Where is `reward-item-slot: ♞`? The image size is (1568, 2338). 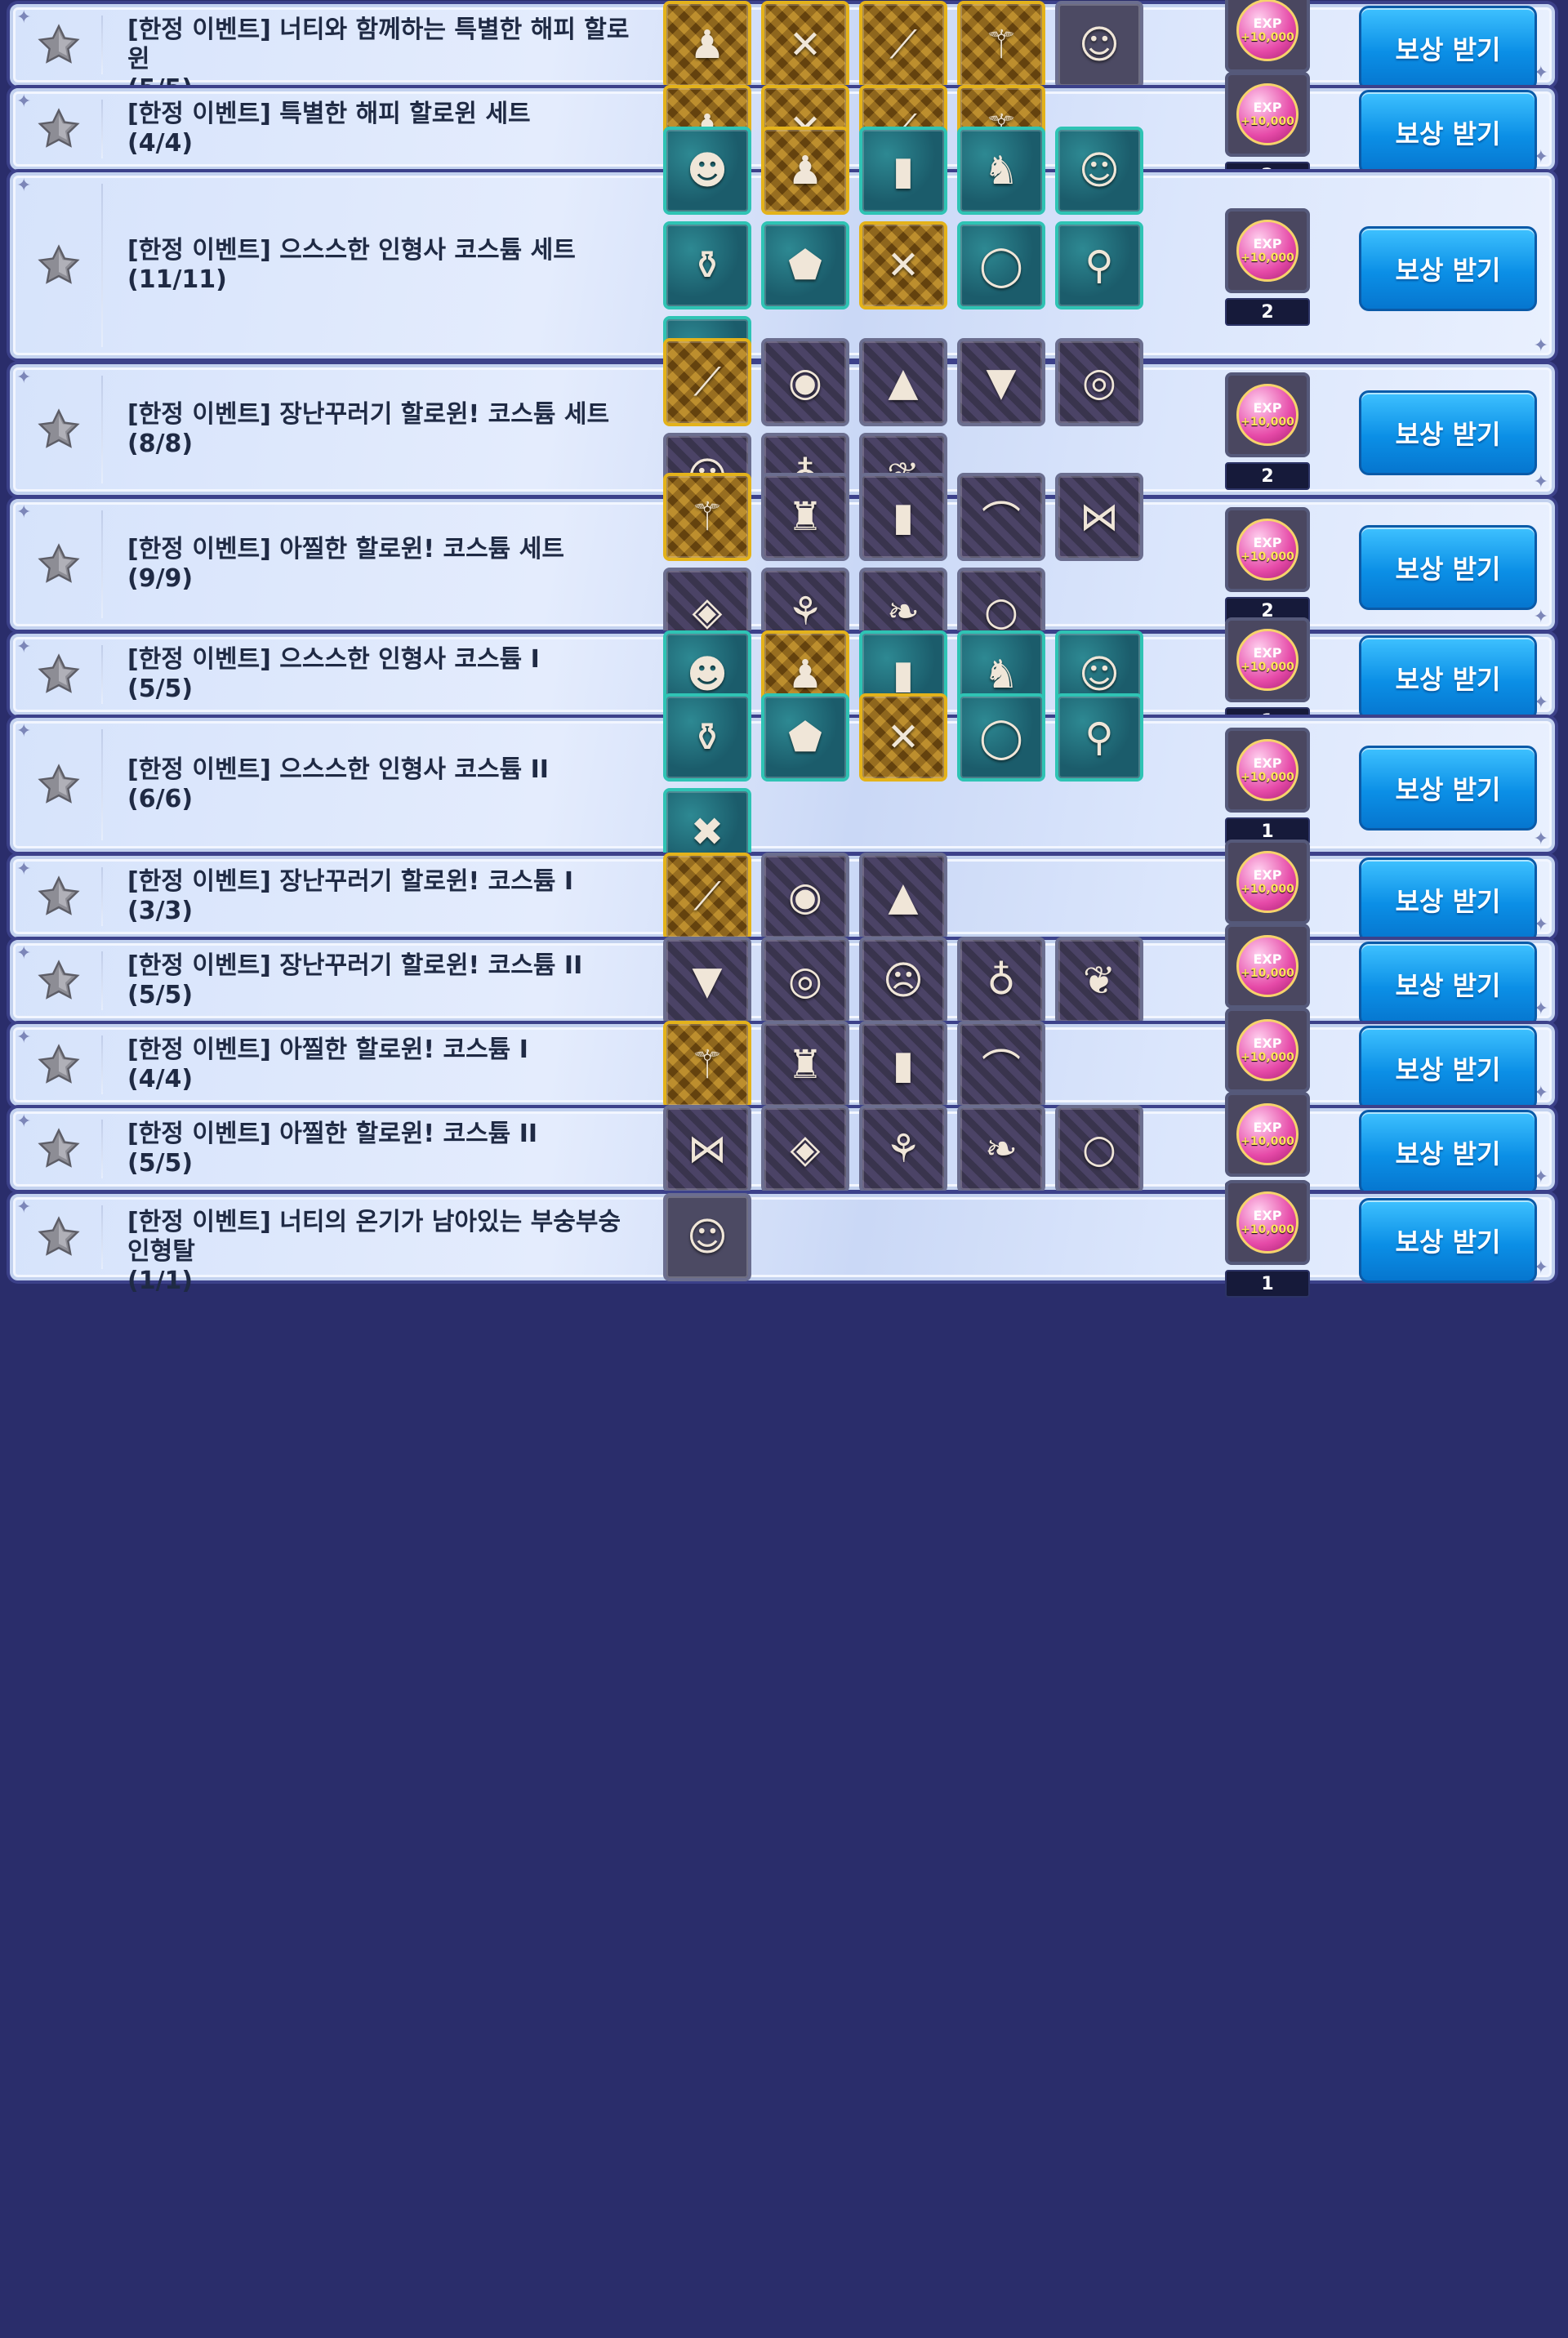
reward-item-slot: ♞ is located at coordinates (1001, 171).